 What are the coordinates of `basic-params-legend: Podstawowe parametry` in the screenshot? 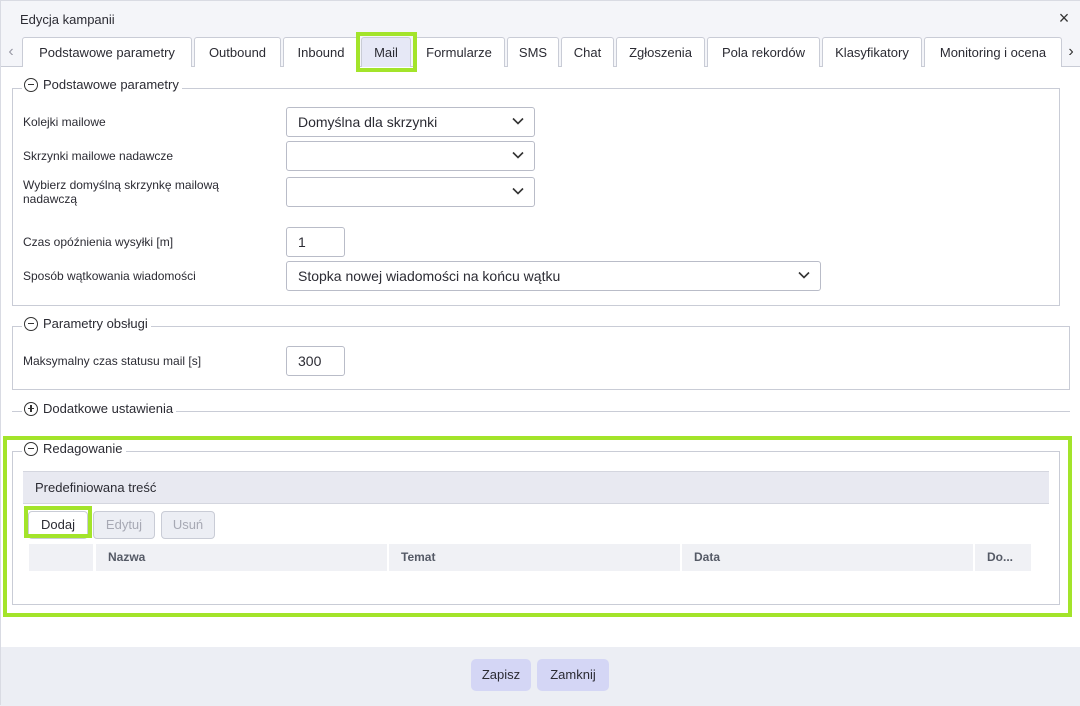 It's located at (102, 84).